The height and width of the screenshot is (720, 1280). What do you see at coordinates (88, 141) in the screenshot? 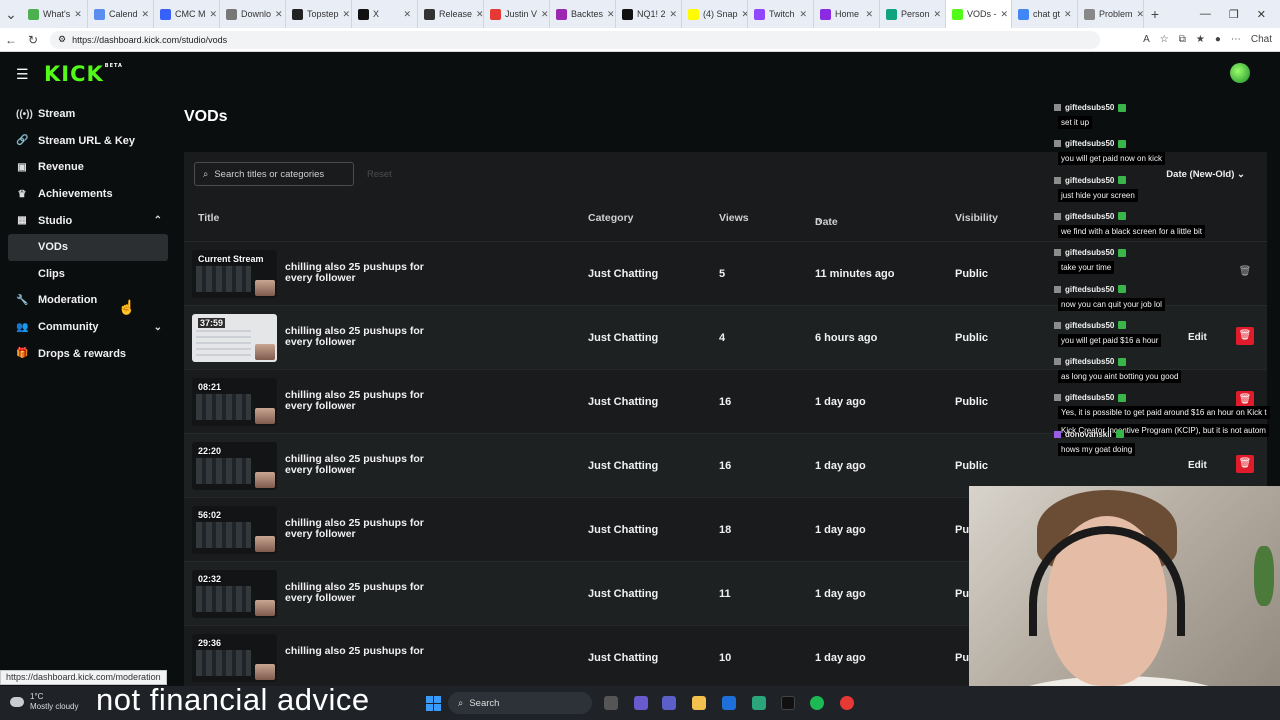
I see `sidebar-item-stream-url-key: 🔗 Stream URL & Key` at bounding box center [88, 141].